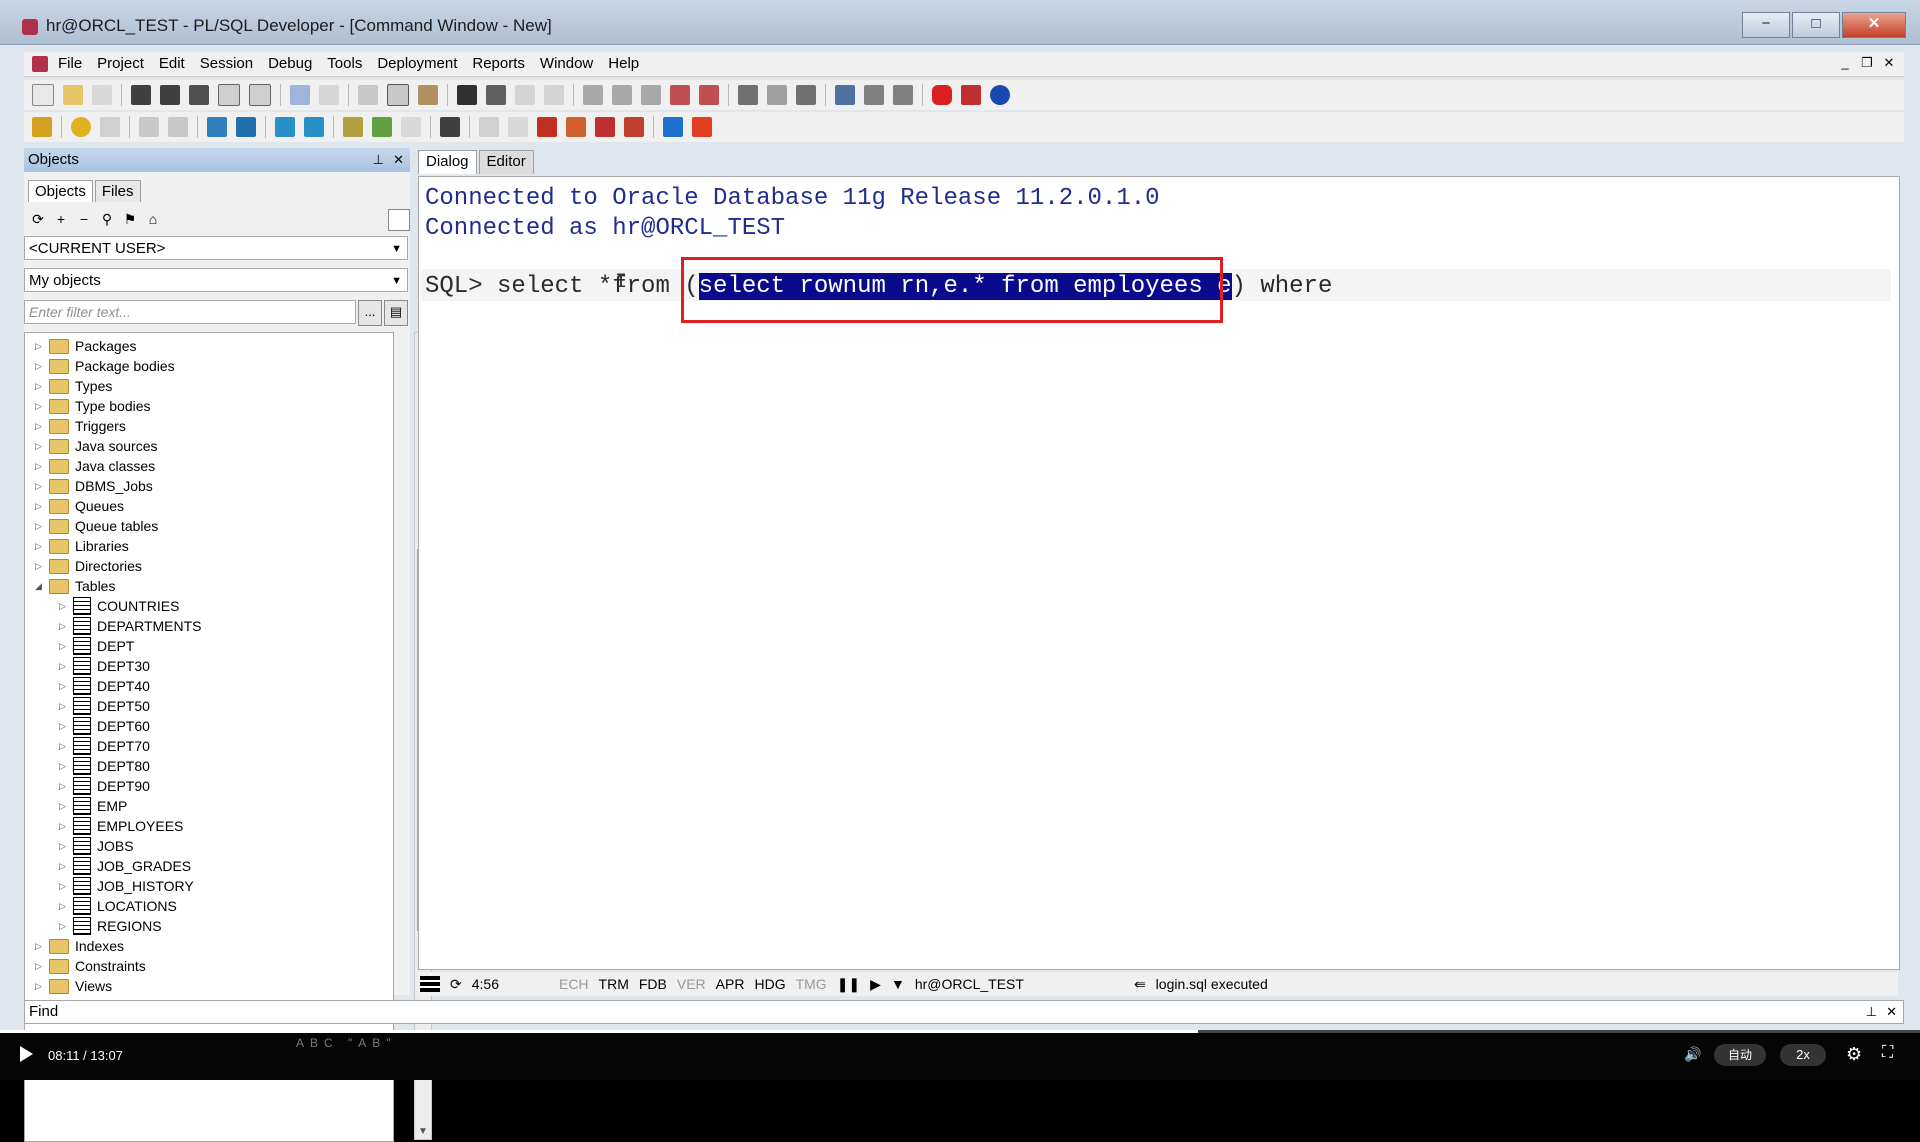  I want to click on commit-icon, so click(149, 127).